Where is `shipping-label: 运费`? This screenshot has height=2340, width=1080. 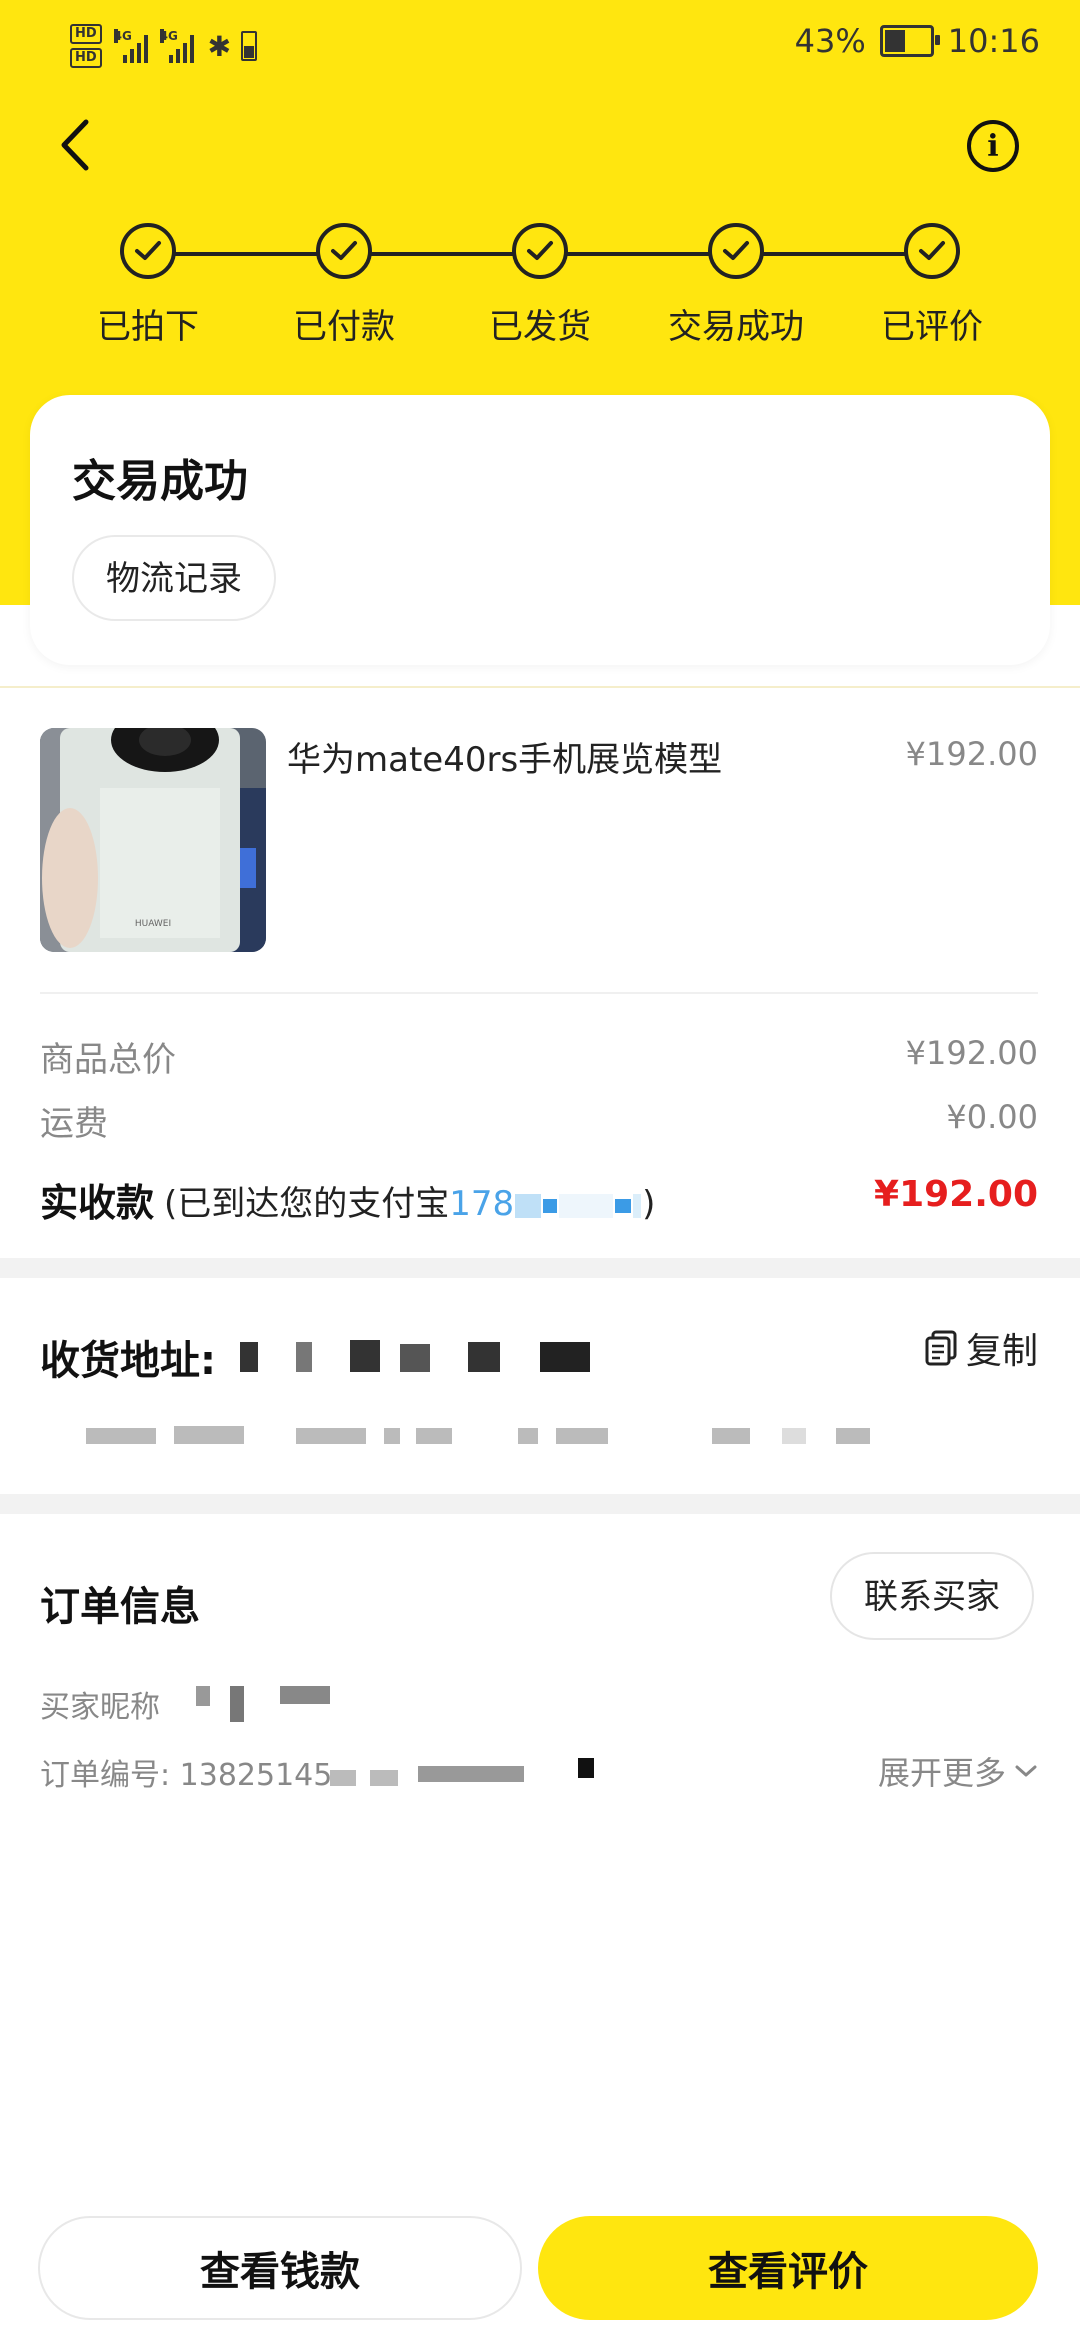
shipping-label: 运费 is located at coordinates (74, 1124).